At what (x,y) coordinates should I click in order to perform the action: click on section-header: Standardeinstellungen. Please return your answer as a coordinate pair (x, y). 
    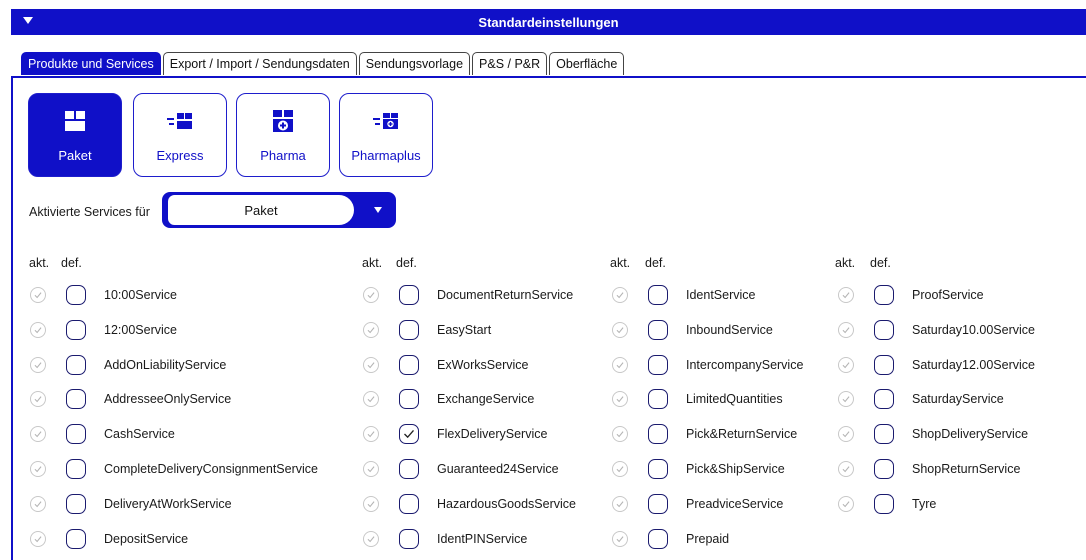
    Looking at the image, I should click on (548, 22).